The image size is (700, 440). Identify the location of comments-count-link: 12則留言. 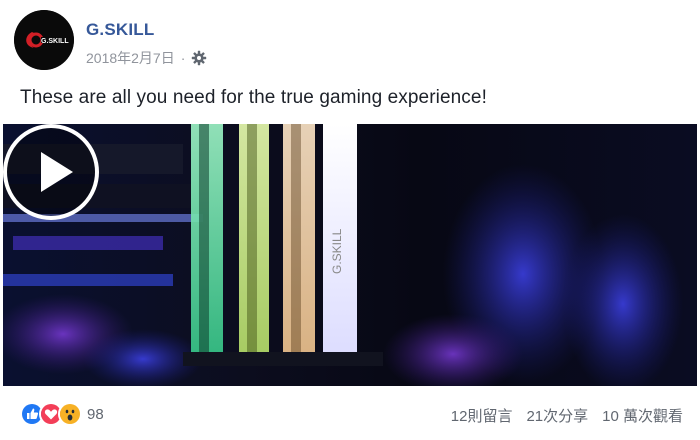
(482, 415).